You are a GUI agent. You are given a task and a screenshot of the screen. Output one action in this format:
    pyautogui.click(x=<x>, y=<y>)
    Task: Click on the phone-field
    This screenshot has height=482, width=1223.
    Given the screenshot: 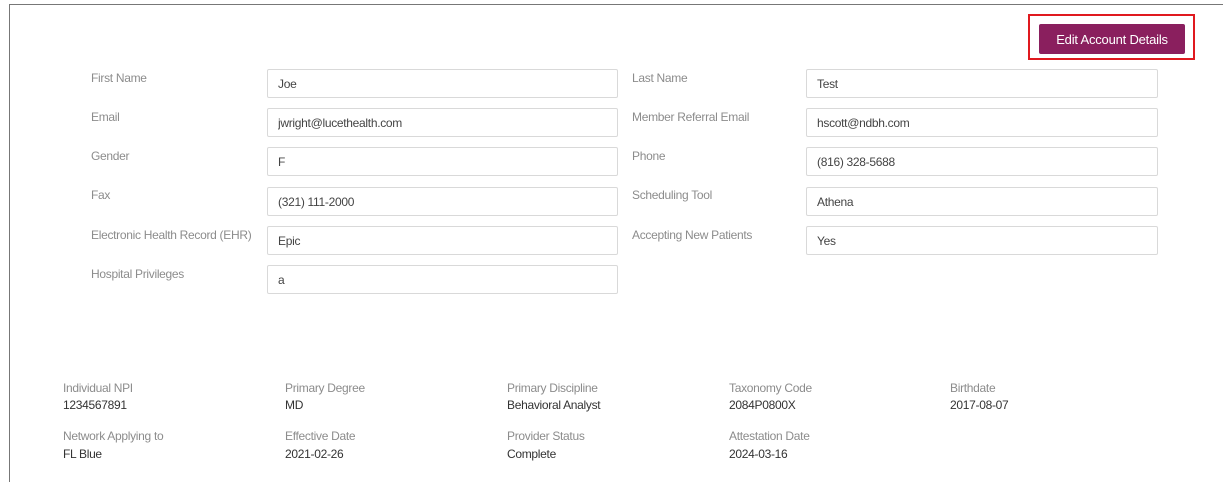 What is the action you would take?
    pyautogui.click(x=982, y=161)
    